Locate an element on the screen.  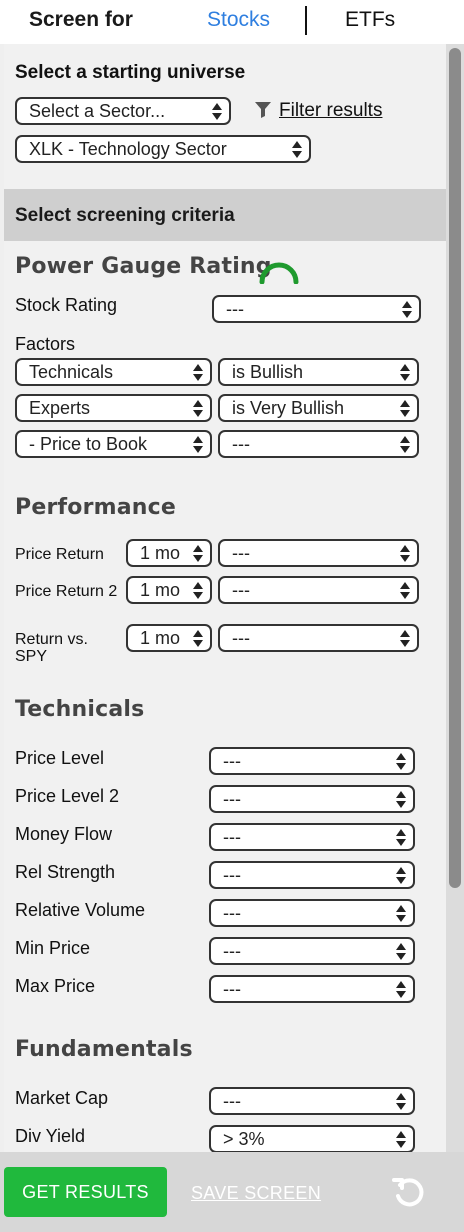
price-return-period-select: 1 mo is located at coordinates (169, 553).